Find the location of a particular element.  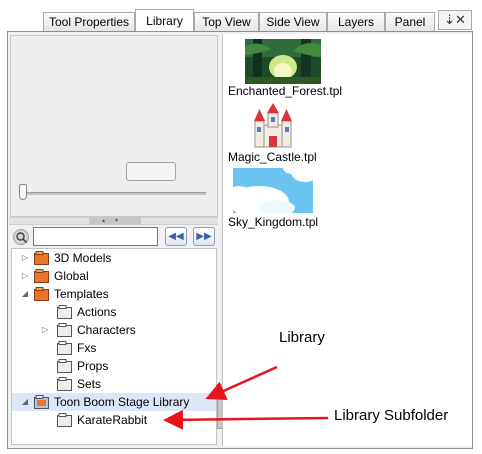

annotation-arrows is located at coordinates (246, 397).